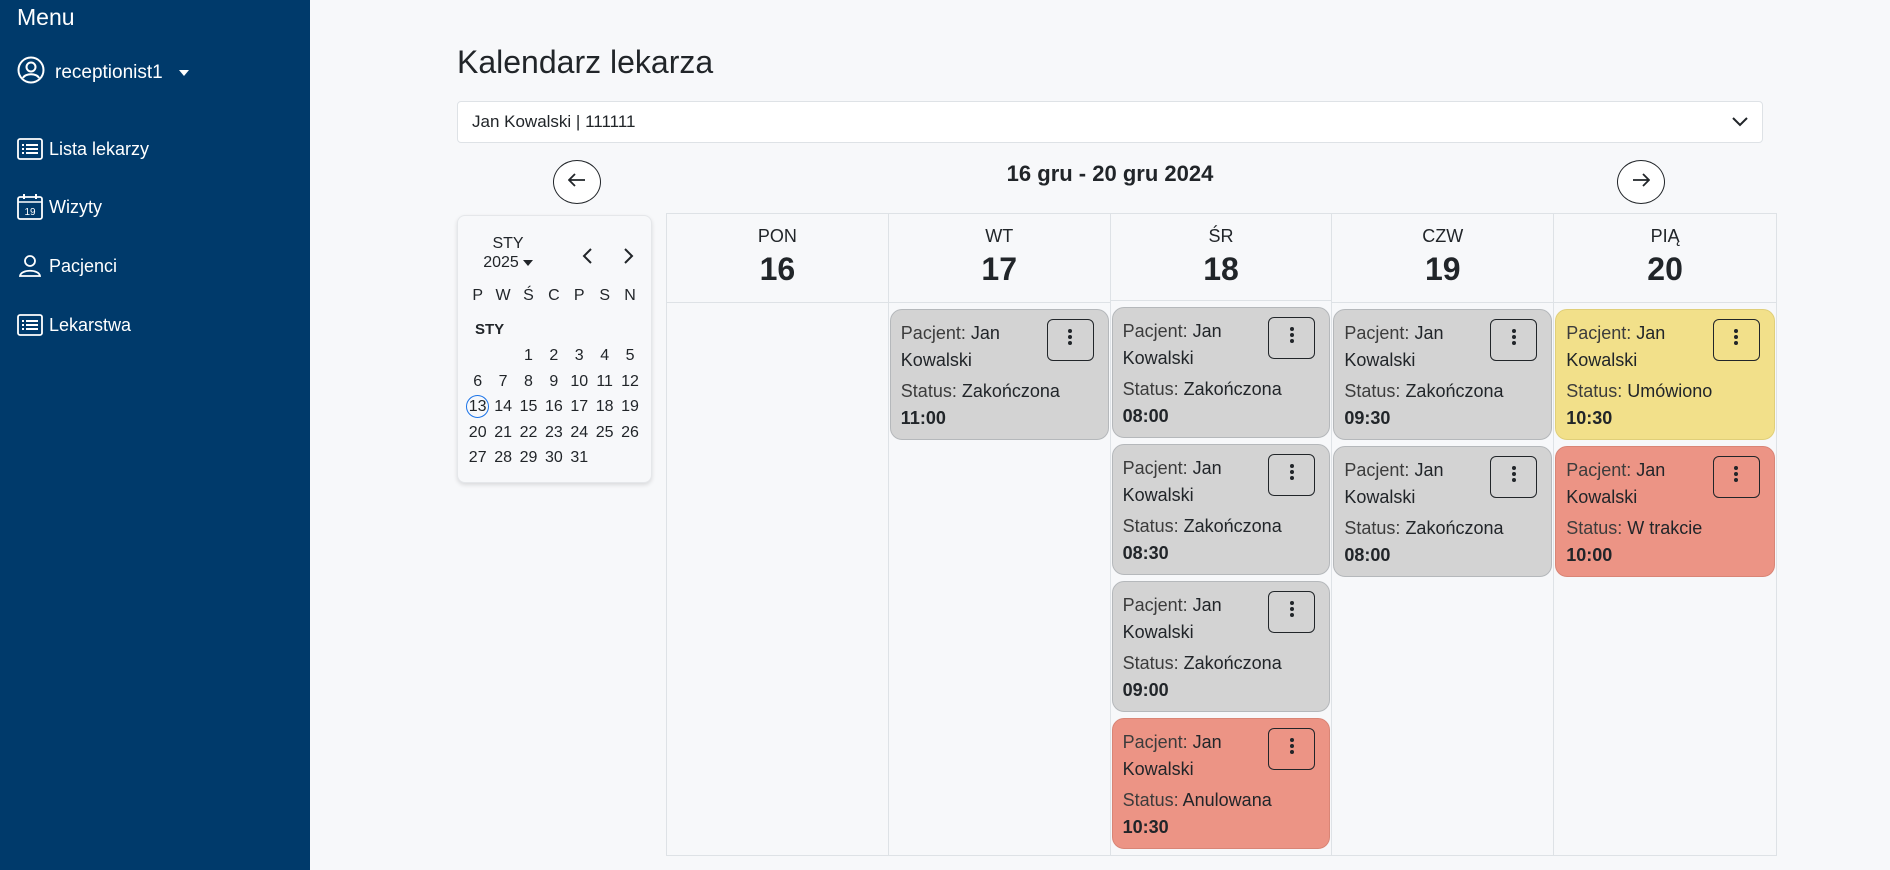  What do you see at coordinates (508, 253) in the screenshot?
I see `mini-calendar-month-year-picker: STY 2025` at bounding box center [508, 253].